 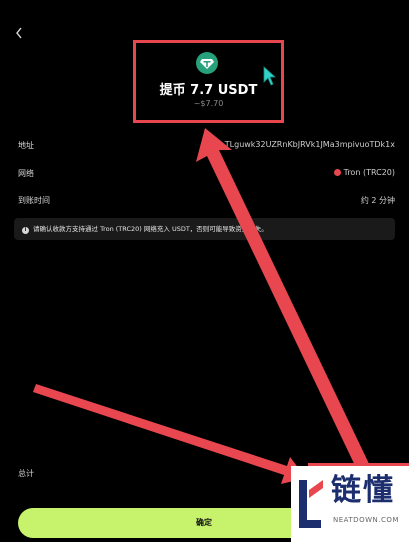 What do you see at coordinates (369, 172) in the screenshot?
I see `network-name: Tron (TRC20)` at bounding box center [369, 172].